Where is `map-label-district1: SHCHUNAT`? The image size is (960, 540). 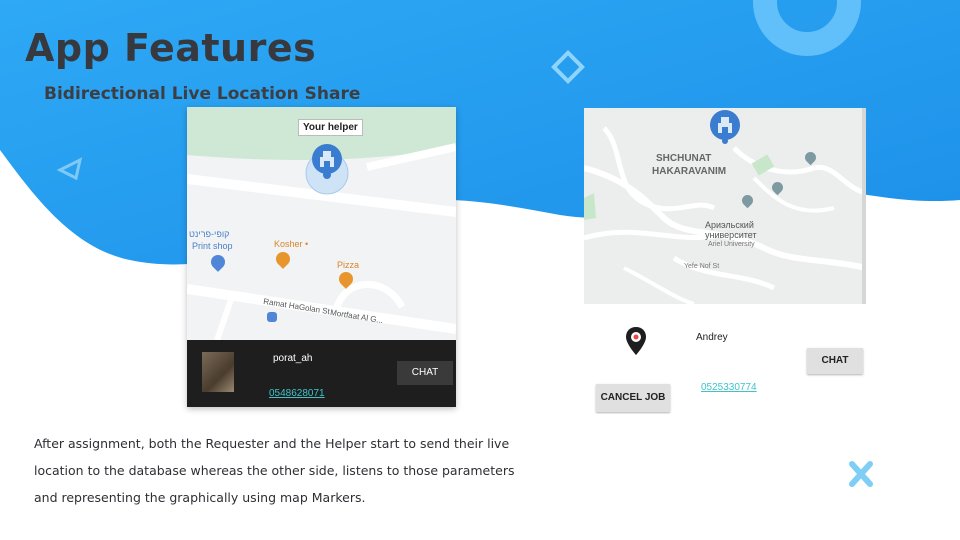
map-label-district1: SHCHUNAT is located at coordinates (684, 158).